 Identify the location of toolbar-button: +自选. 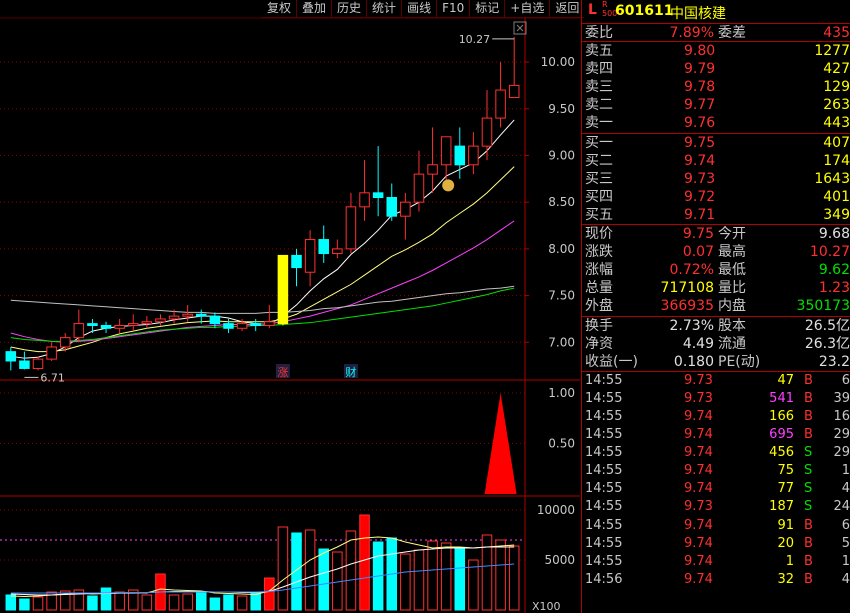
(526, 8).